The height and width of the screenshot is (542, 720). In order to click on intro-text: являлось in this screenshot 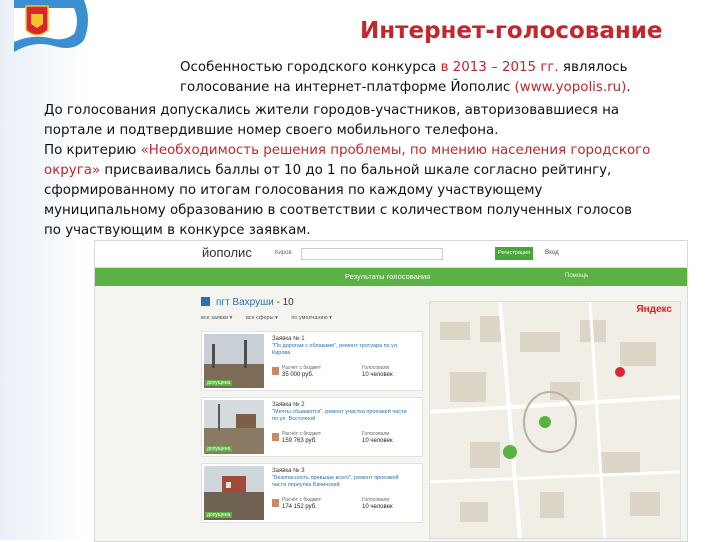, I will do `click(593, 67)`.